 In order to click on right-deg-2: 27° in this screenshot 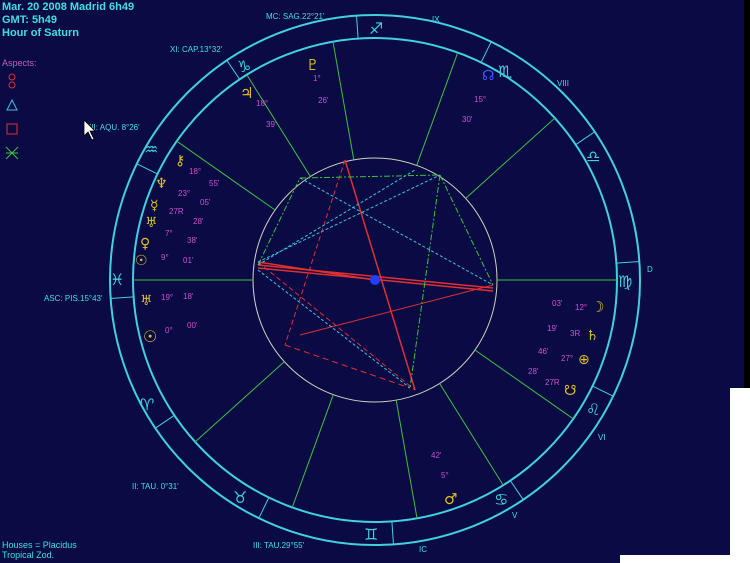, I will do `click(567, 358)`.